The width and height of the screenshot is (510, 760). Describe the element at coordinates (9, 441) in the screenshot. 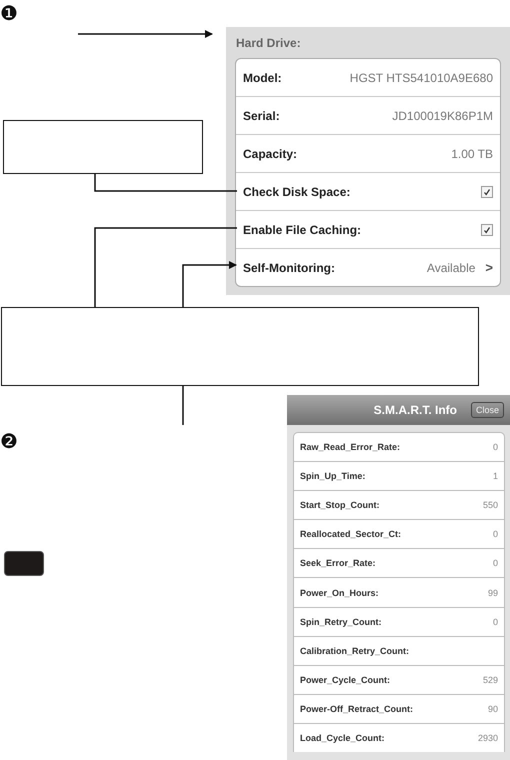

I see `step-number: ❷` at that location.